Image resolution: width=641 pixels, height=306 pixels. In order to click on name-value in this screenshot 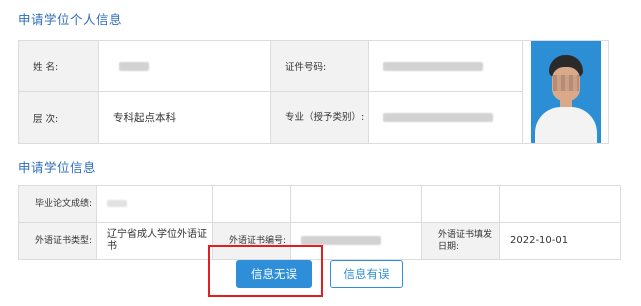, I will do `click(184, 66)`.